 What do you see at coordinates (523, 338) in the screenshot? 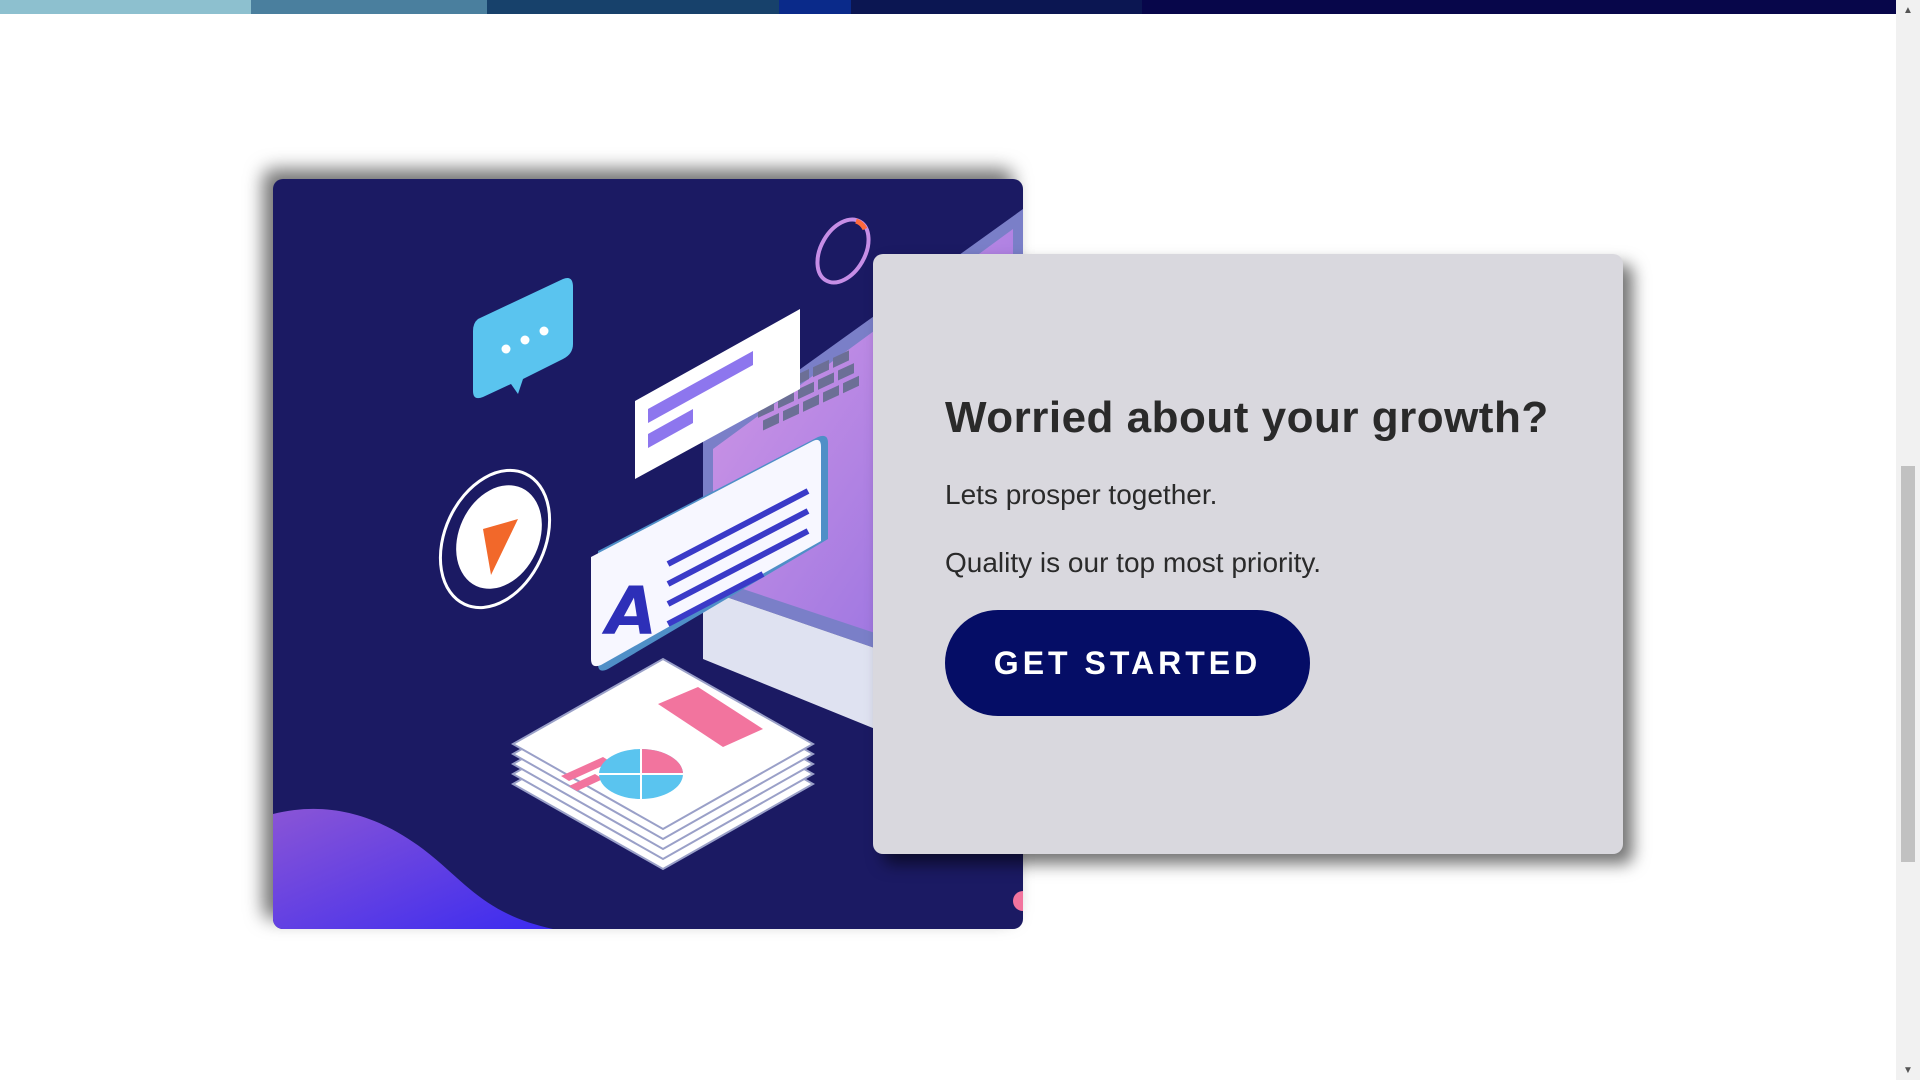
I see `chat-bubble-icon` at bounding box center [523, 338].